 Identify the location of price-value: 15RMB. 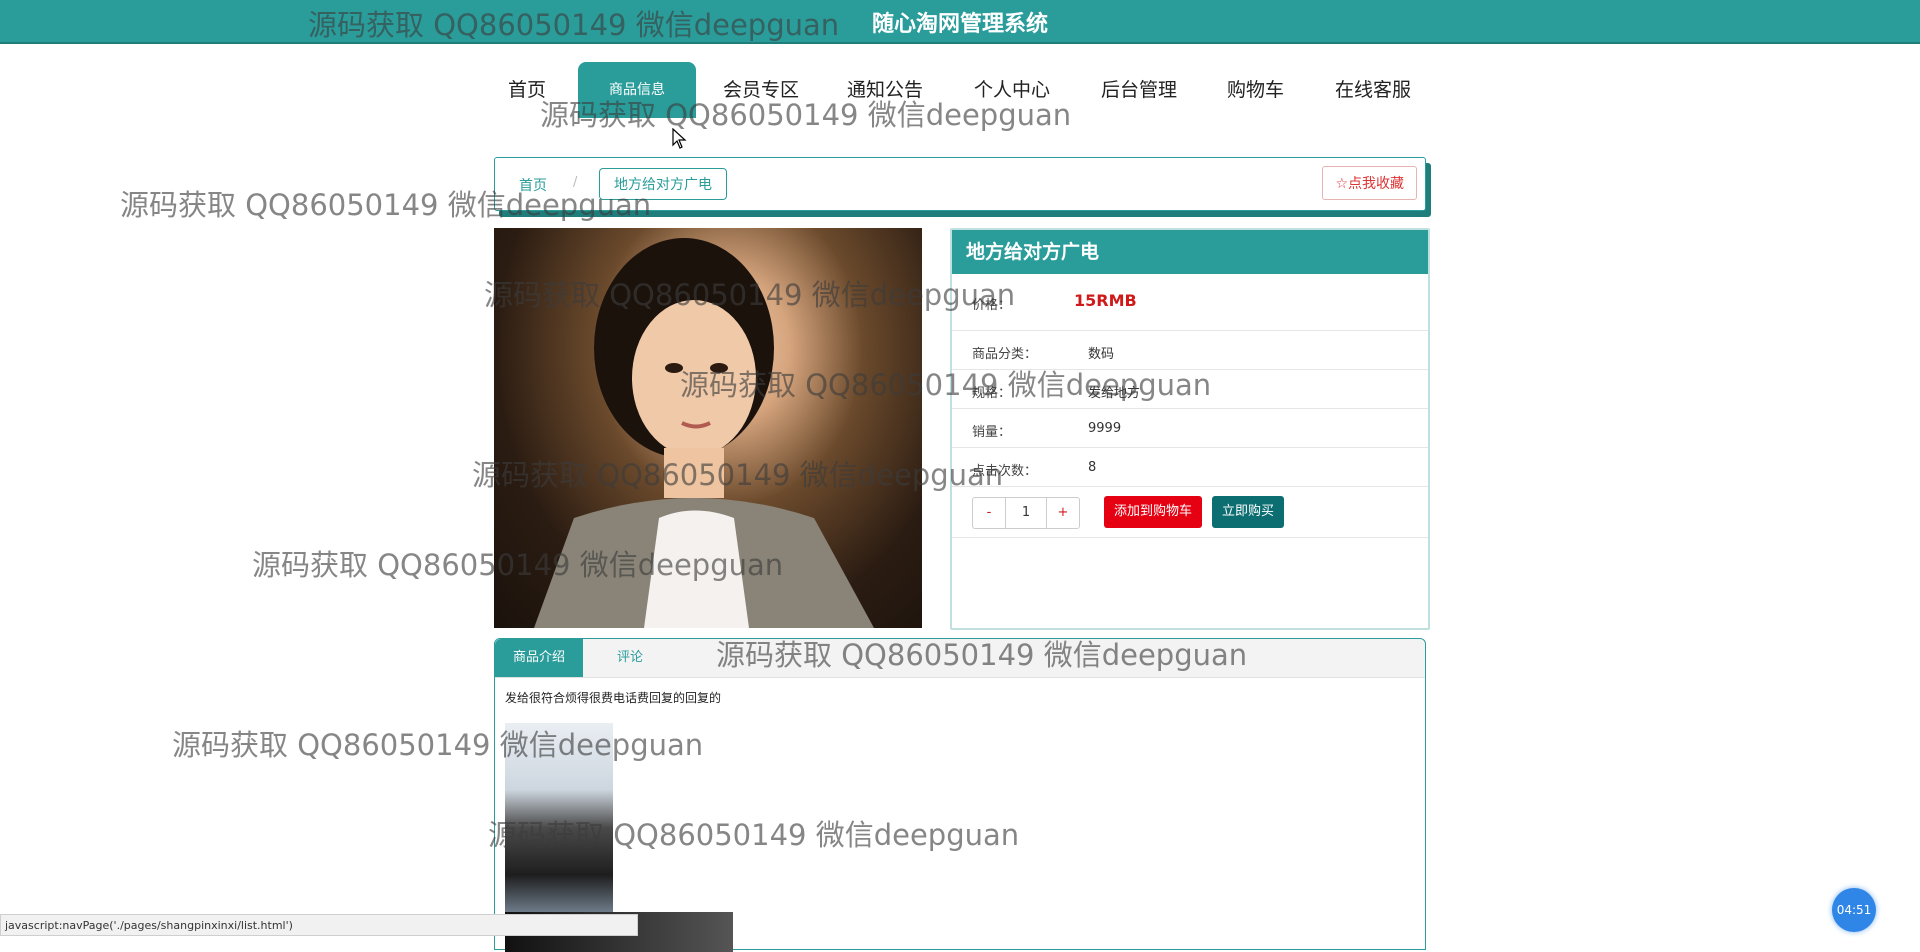
(1105, 300).